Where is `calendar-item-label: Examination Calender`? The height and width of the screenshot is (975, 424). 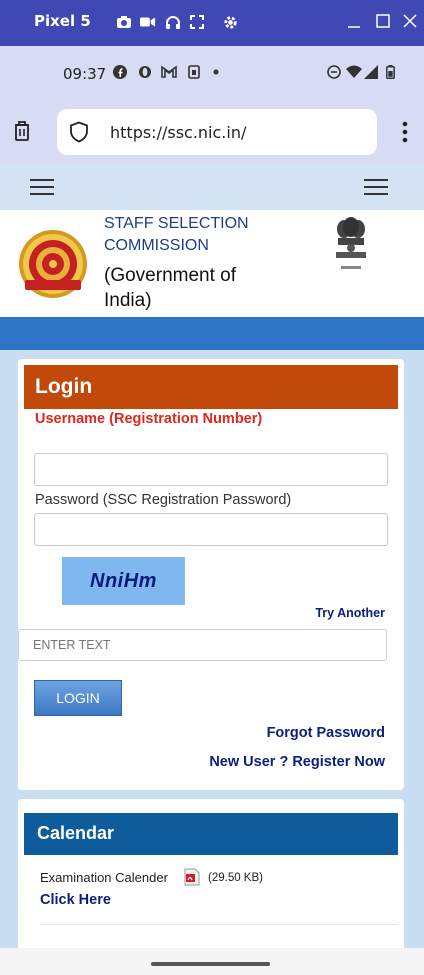
calendar-item-label: Examination Calender is located at coordinates (104, 877).